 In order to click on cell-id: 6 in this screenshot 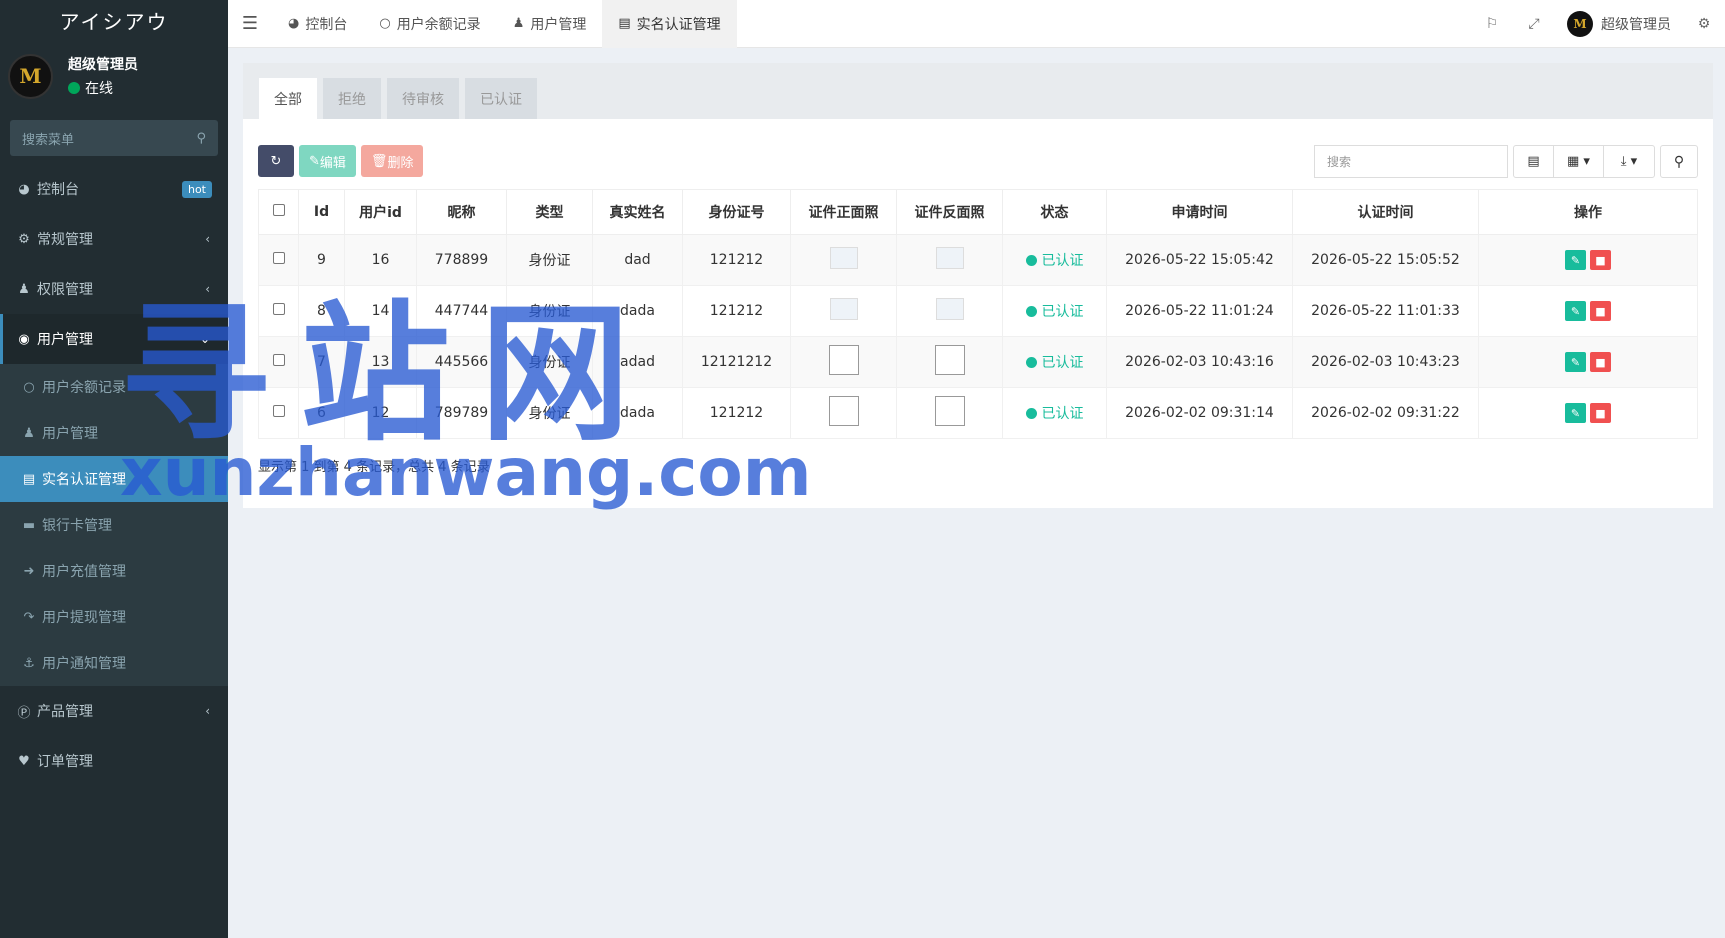, I will do `click(321, 413)`.